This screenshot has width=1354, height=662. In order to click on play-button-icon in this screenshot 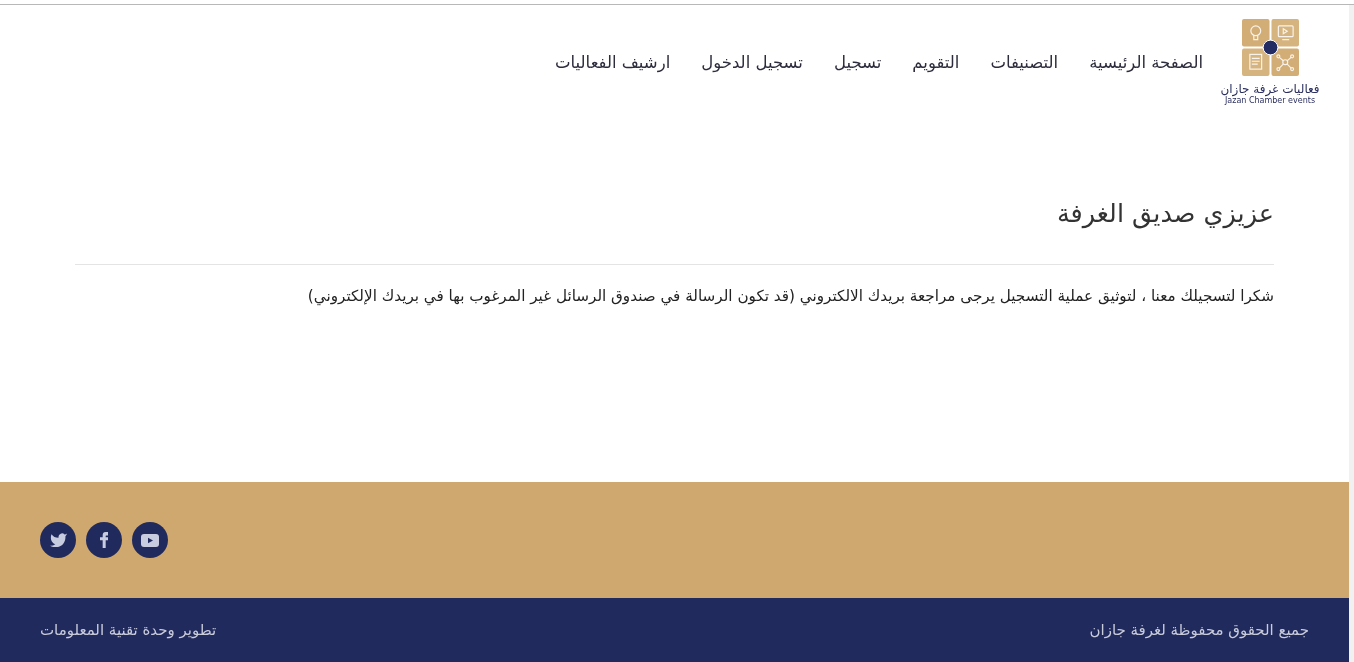, I will do `click(150, 540)`.